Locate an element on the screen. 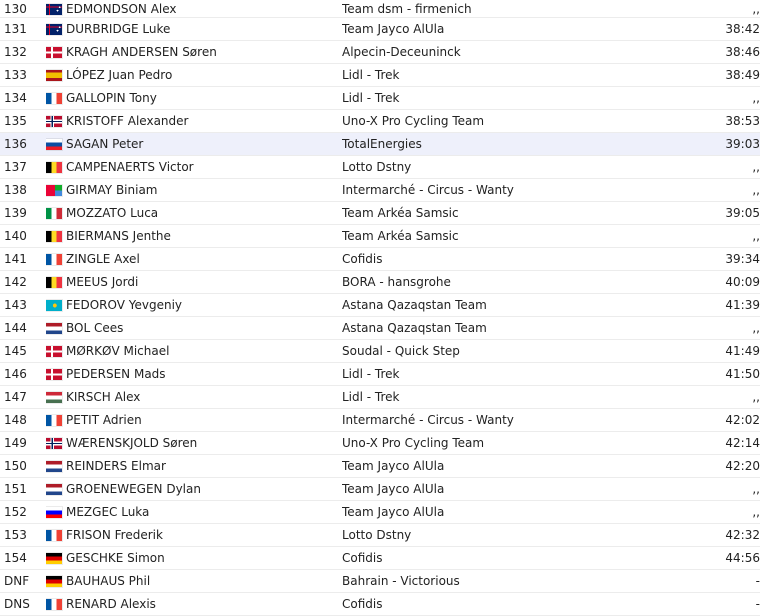 The image size is (760, 616). italy-flag-icon is located at coordinates (54, 213).